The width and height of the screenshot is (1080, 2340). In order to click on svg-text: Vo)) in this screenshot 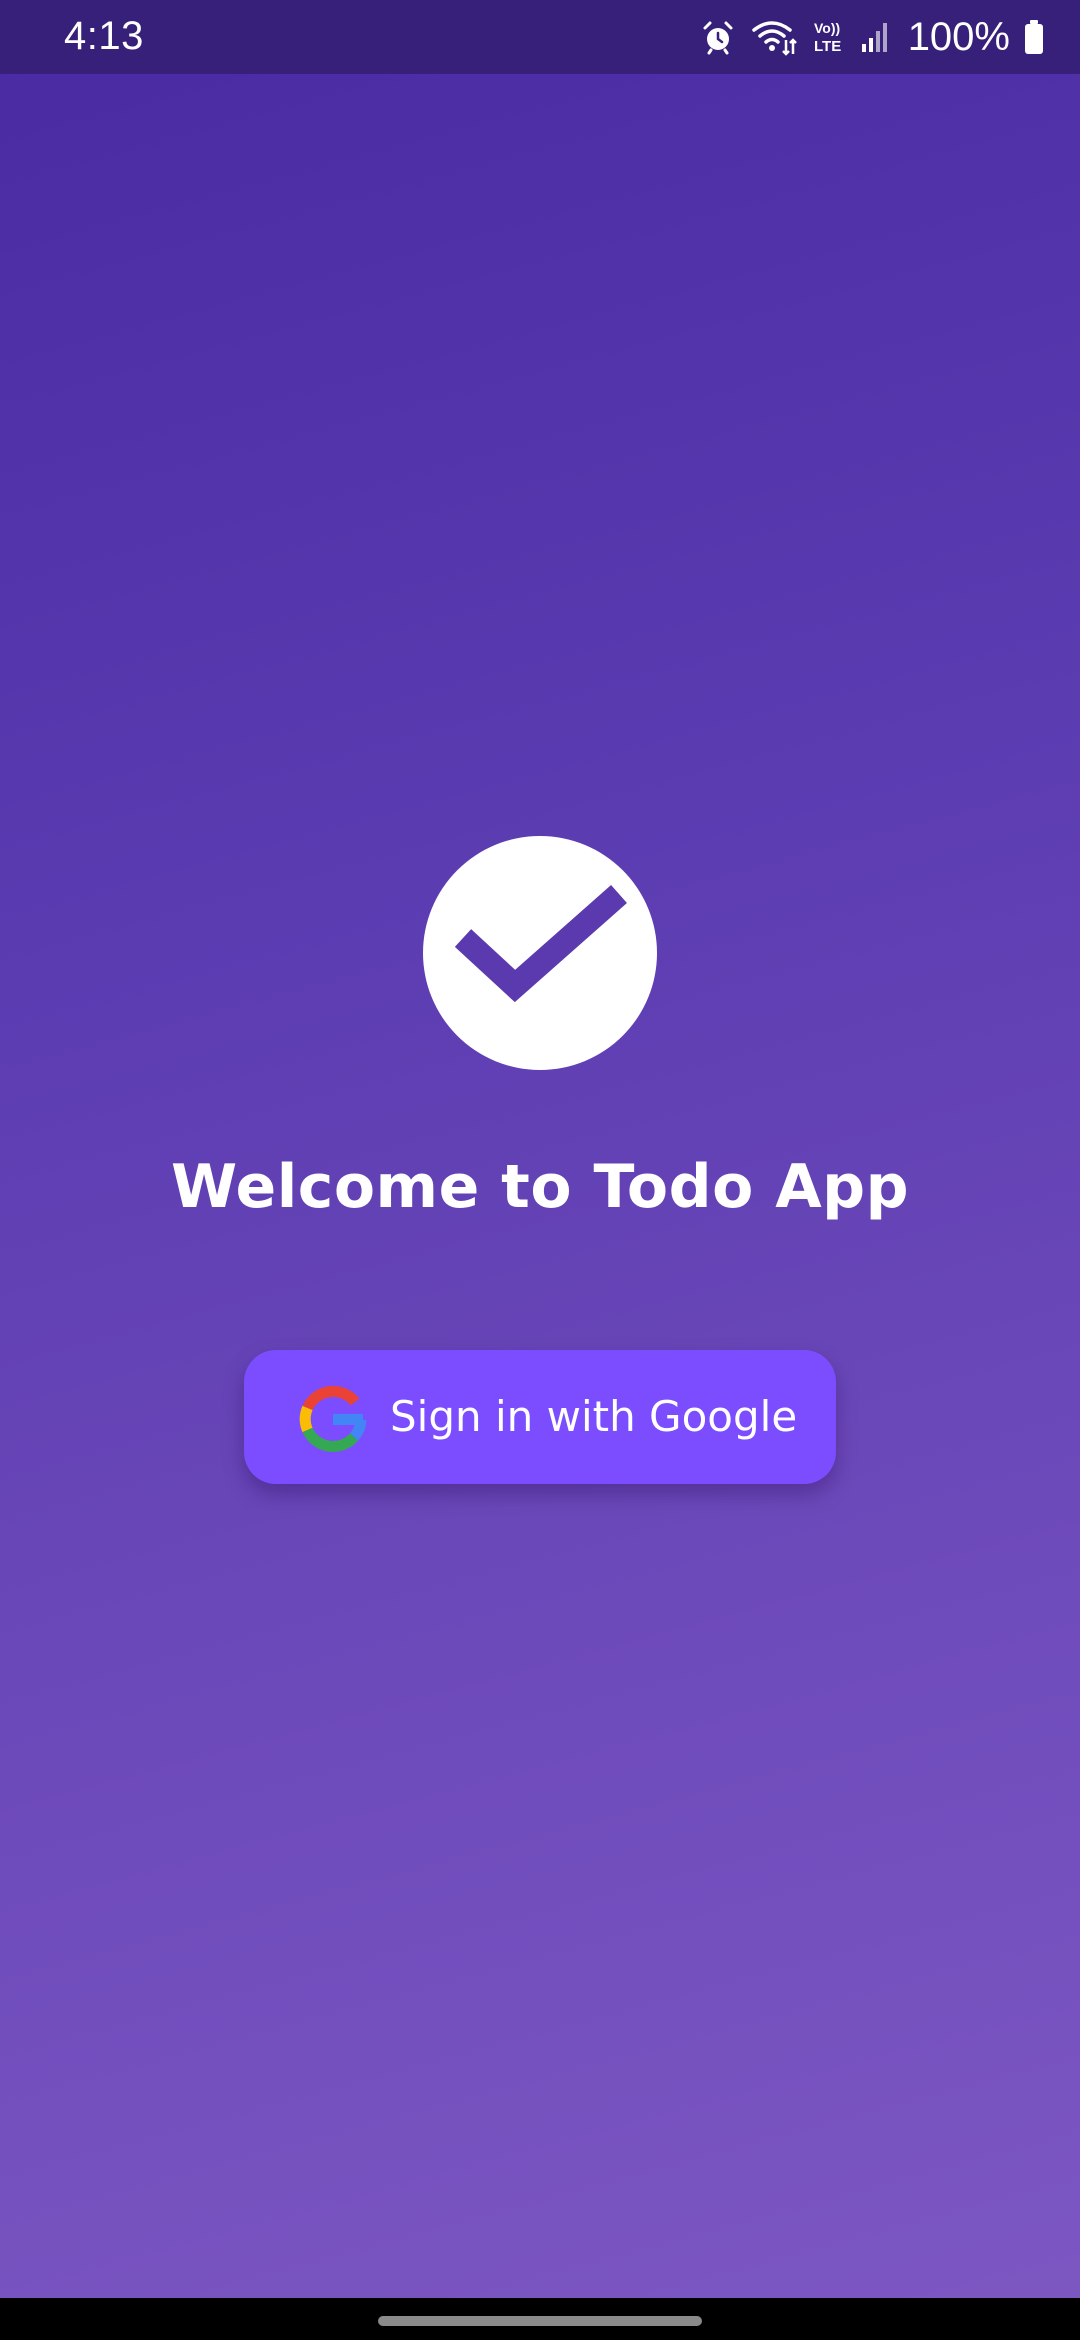, I will do `click(827, 28)`.